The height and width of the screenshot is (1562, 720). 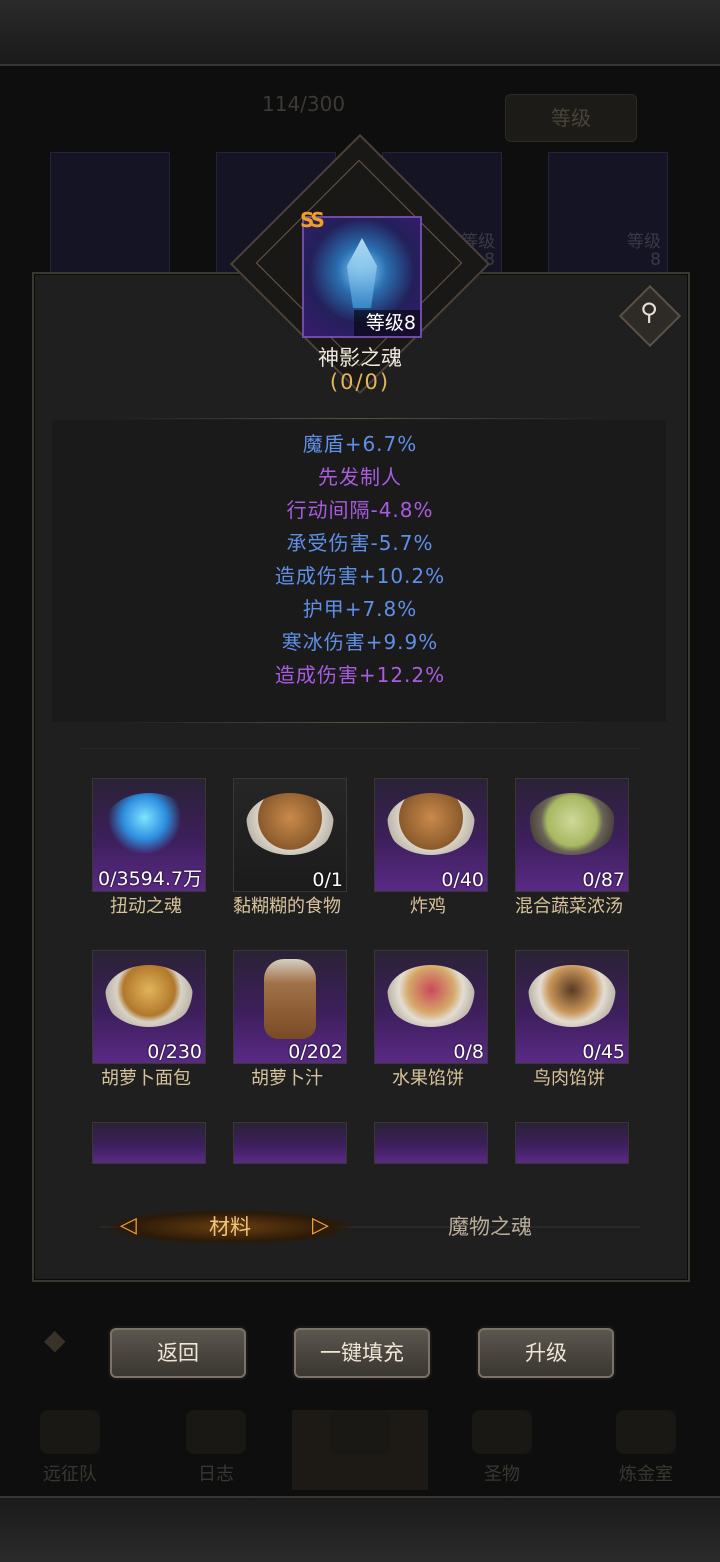 I want to click on material-slot: 0/3594.7万, so click(x=149, y=835).